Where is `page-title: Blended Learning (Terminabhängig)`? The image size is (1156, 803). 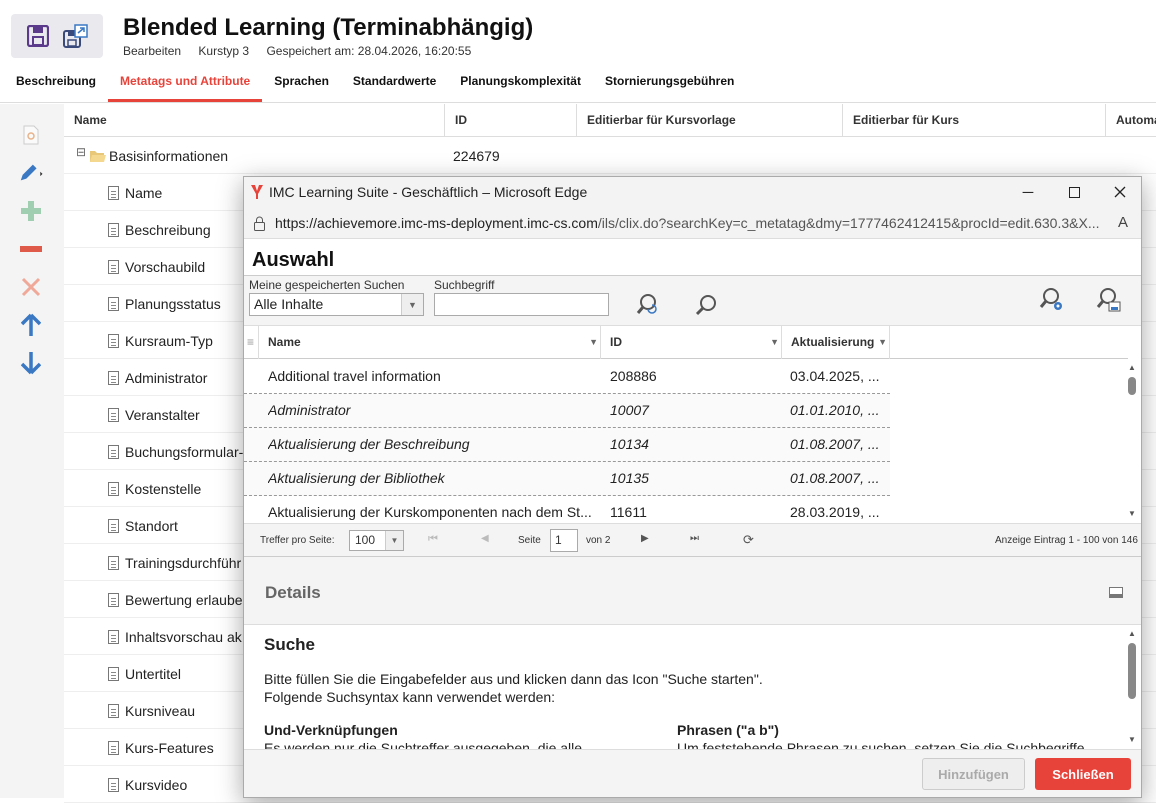 page-title: Blended Learning (Terminabhängig) is located at coordinates (328, 27).